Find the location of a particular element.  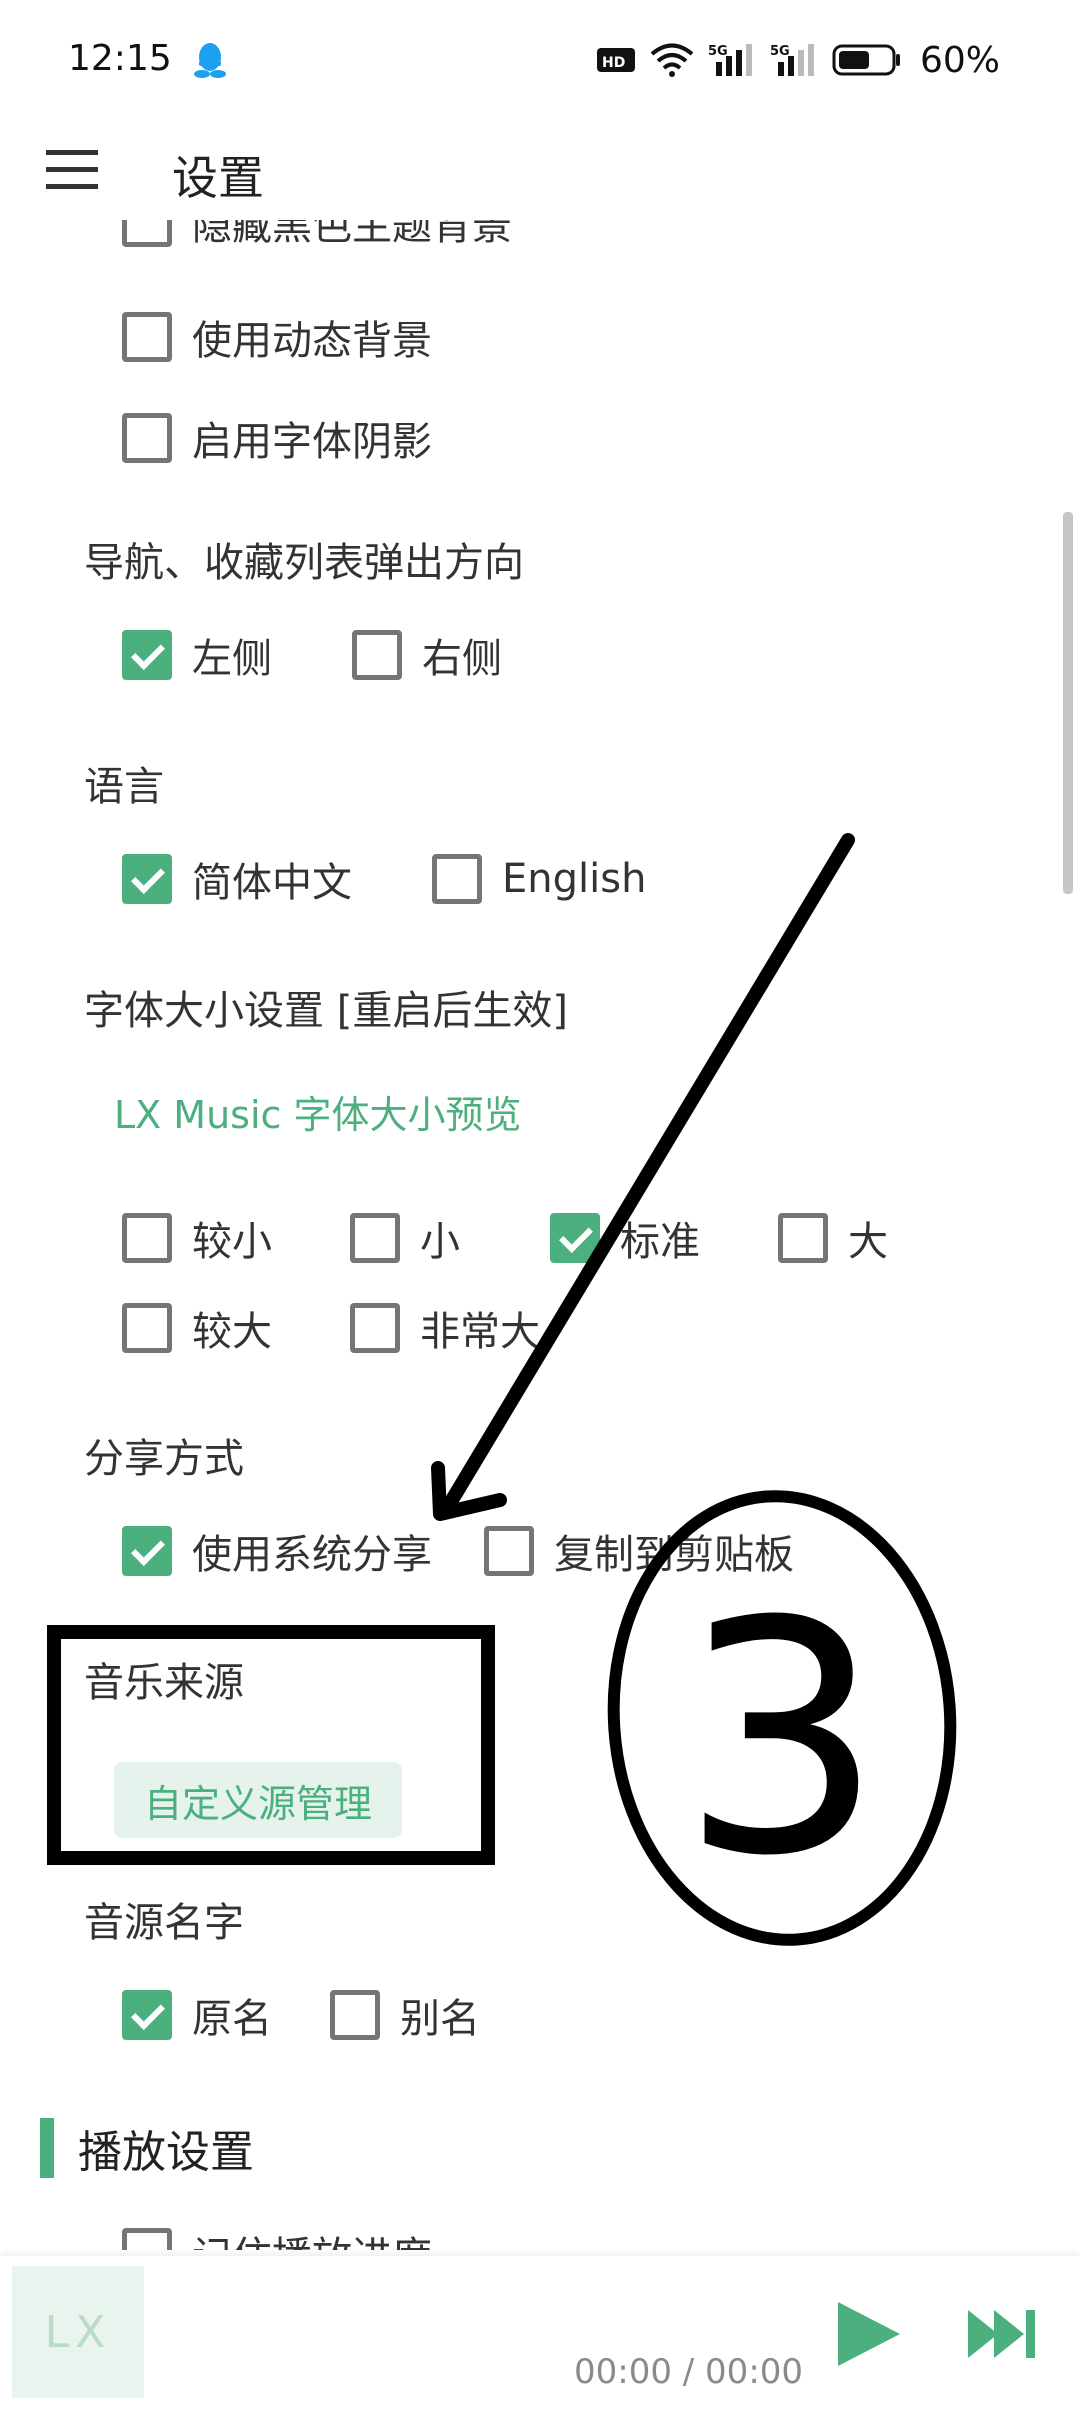

checkbox-label: 隐藏黑色主题背景 is located at coordinates (352, 234).